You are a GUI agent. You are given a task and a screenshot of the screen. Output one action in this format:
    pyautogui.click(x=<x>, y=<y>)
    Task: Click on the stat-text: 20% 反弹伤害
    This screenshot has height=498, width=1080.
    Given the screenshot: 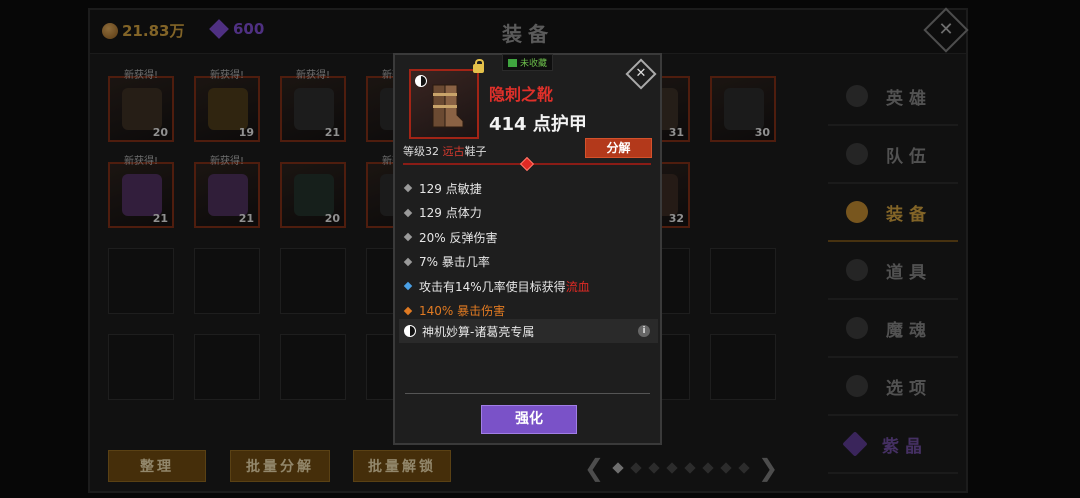 What is the action you would take?
    pyautogui.click(x=458, y=237)
    